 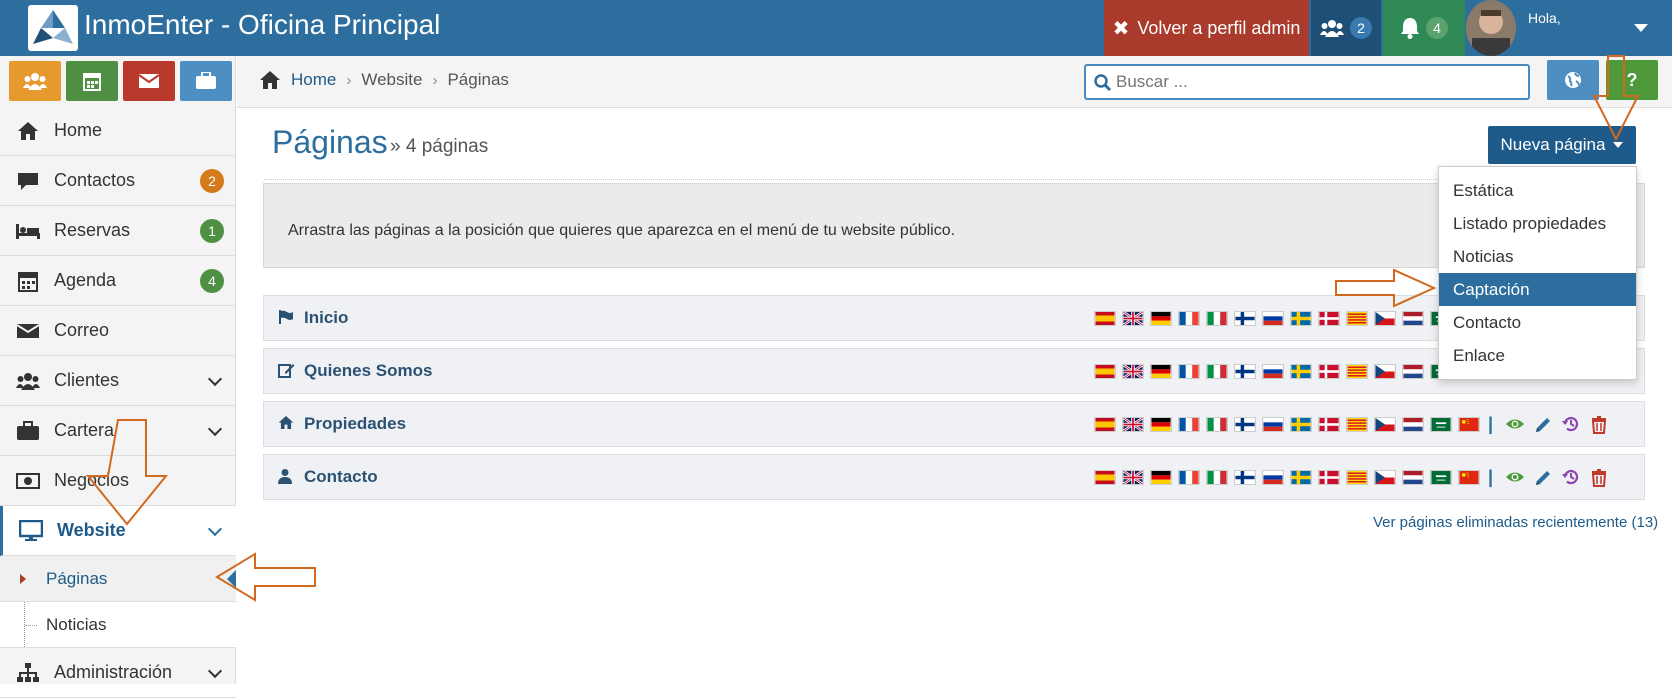 I want to click on chevron-down-icon, so click(x=1641, y=28).